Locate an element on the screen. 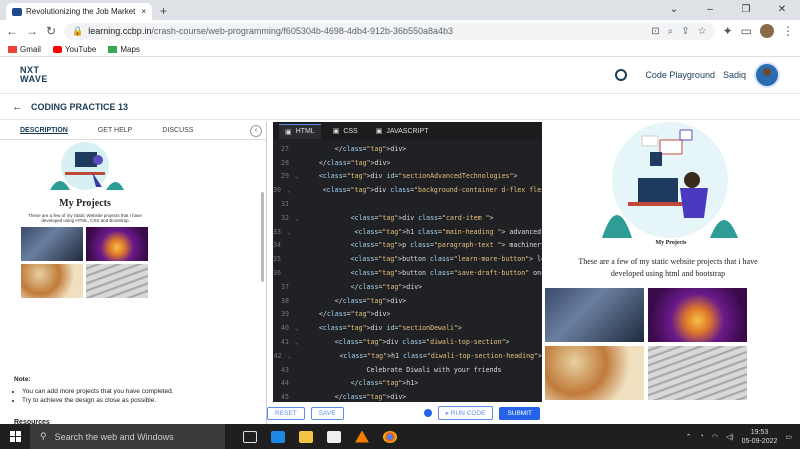 The height and width of the screenshot is (449, 800). tab-javascript: ▣ JAVASCRIPT is located at coordinates (402, 131).